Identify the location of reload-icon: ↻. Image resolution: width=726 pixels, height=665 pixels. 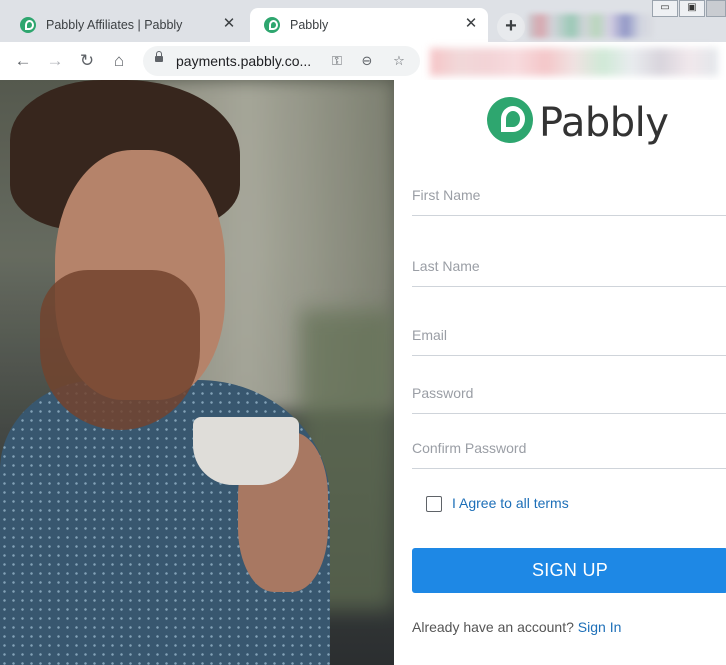
(87, 61).